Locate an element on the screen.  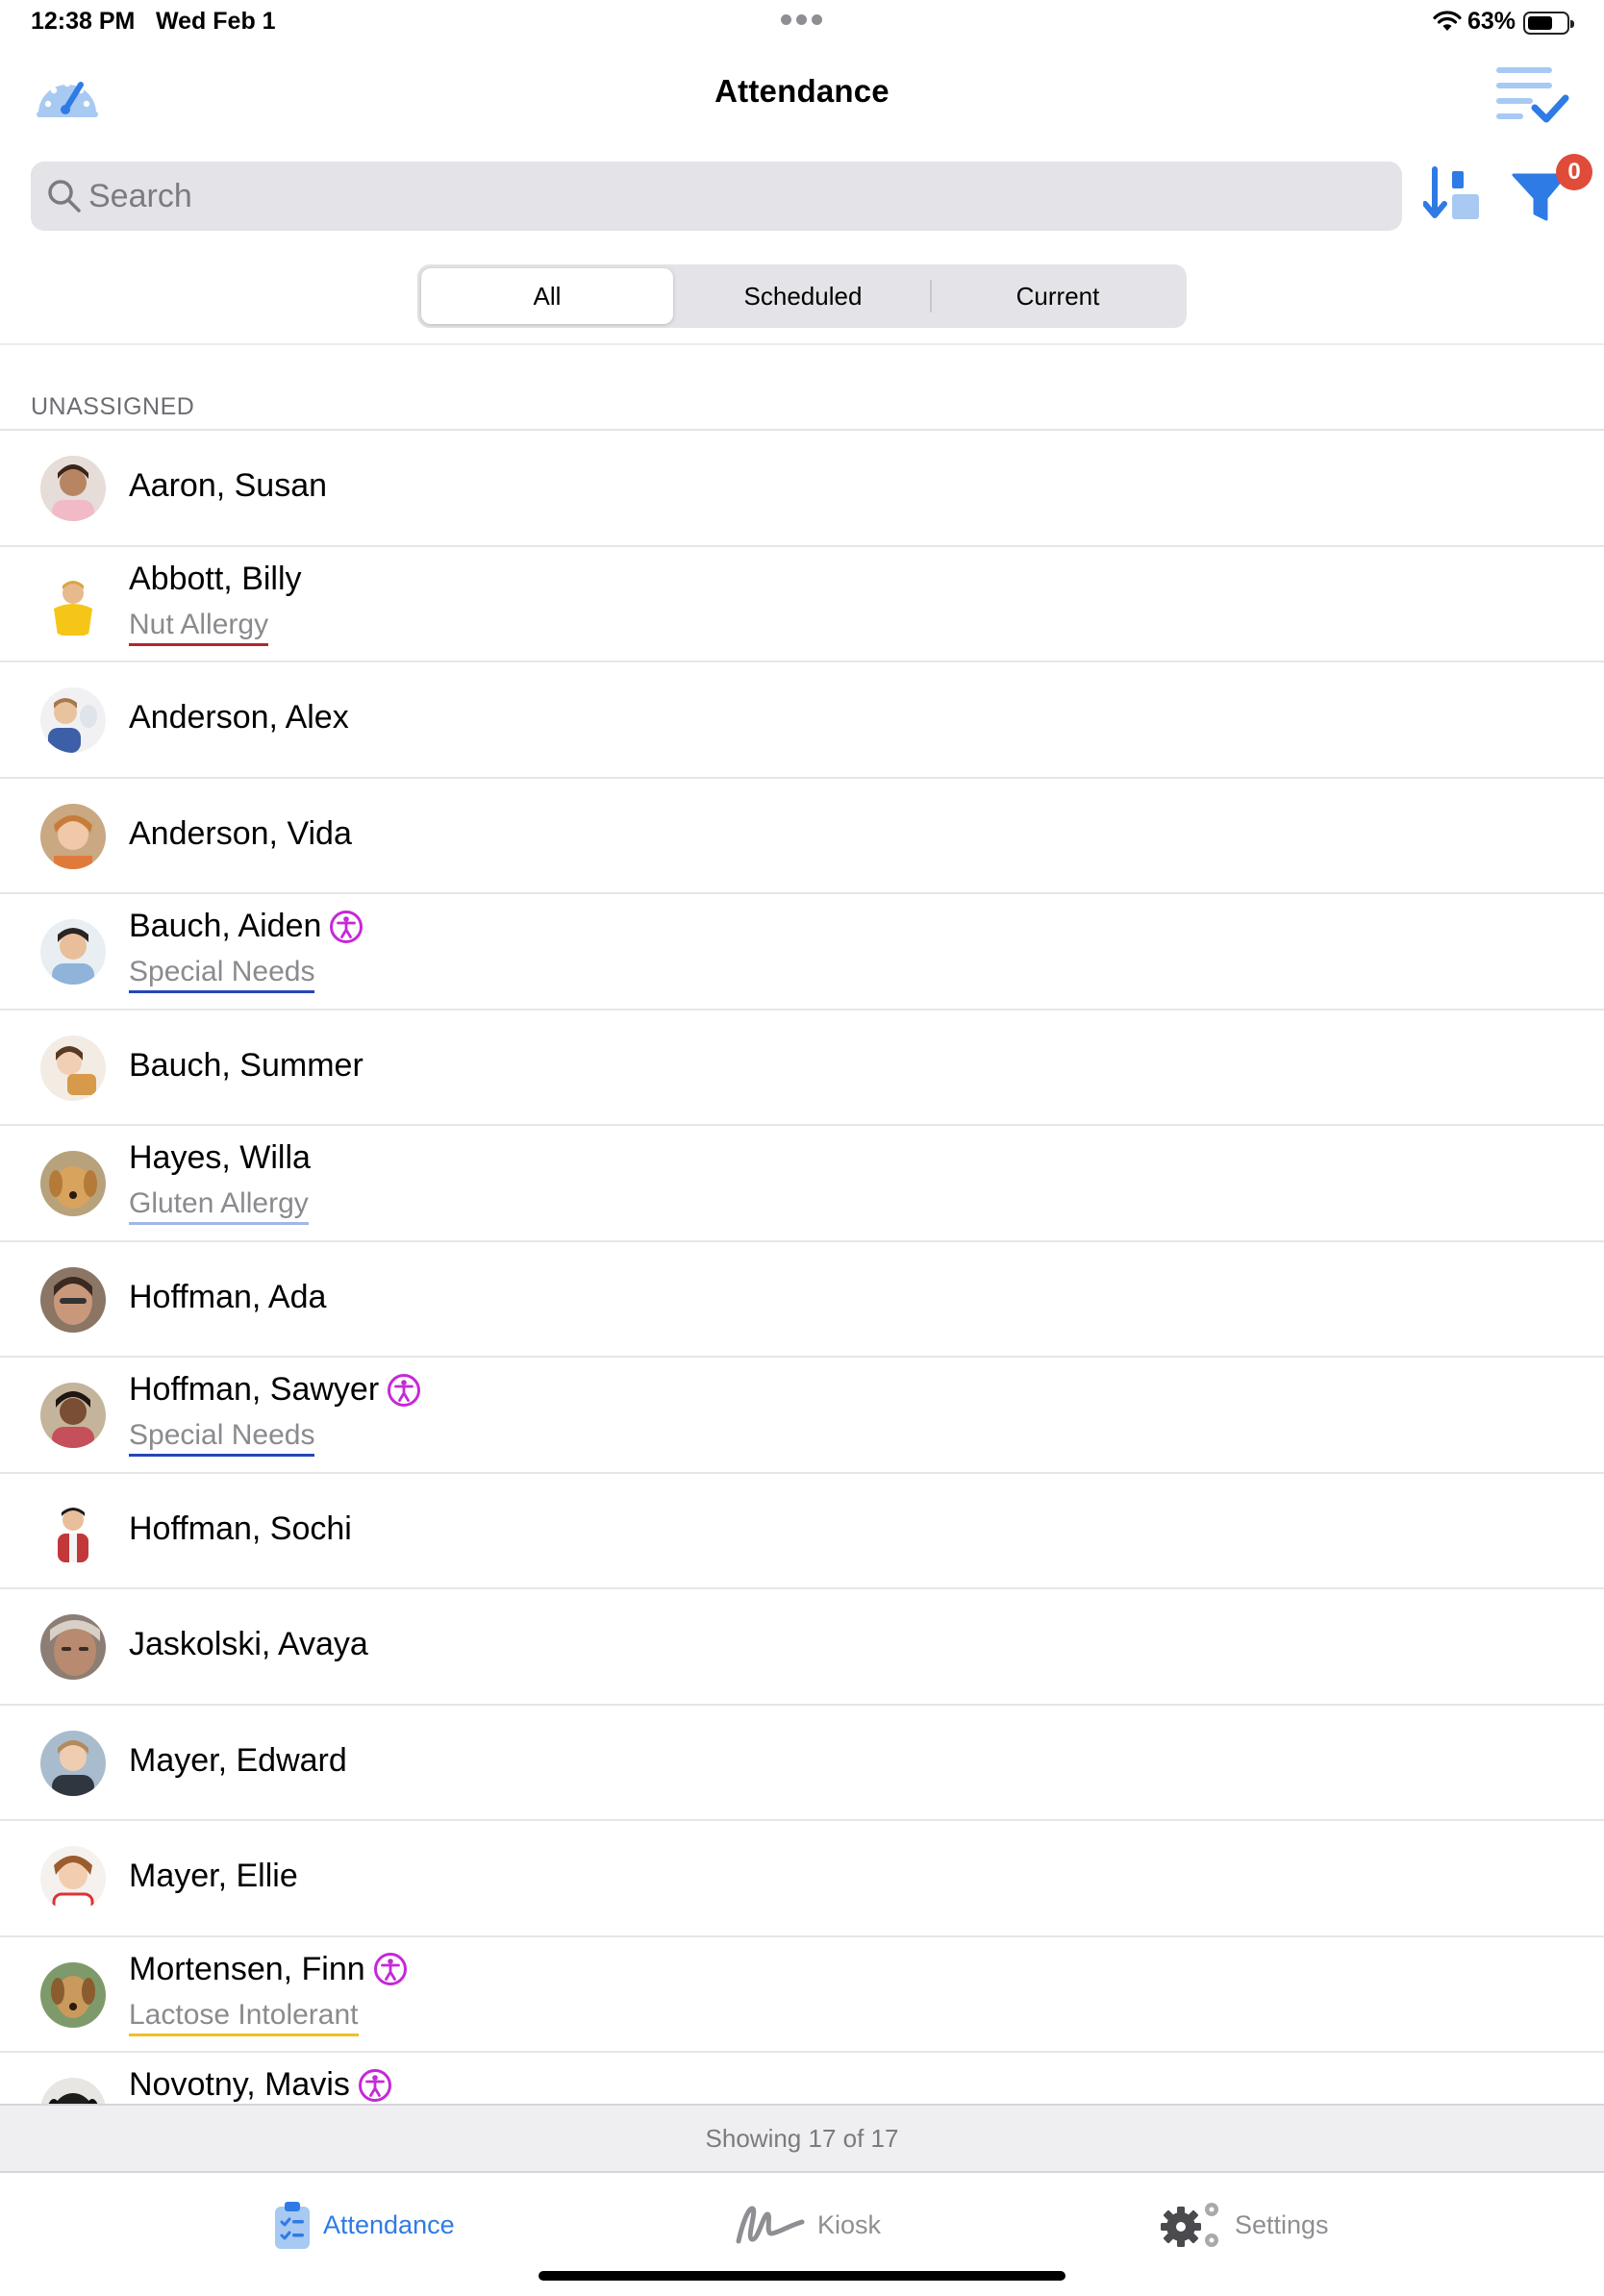
battery-icon is located at coordinates (1548, 23).